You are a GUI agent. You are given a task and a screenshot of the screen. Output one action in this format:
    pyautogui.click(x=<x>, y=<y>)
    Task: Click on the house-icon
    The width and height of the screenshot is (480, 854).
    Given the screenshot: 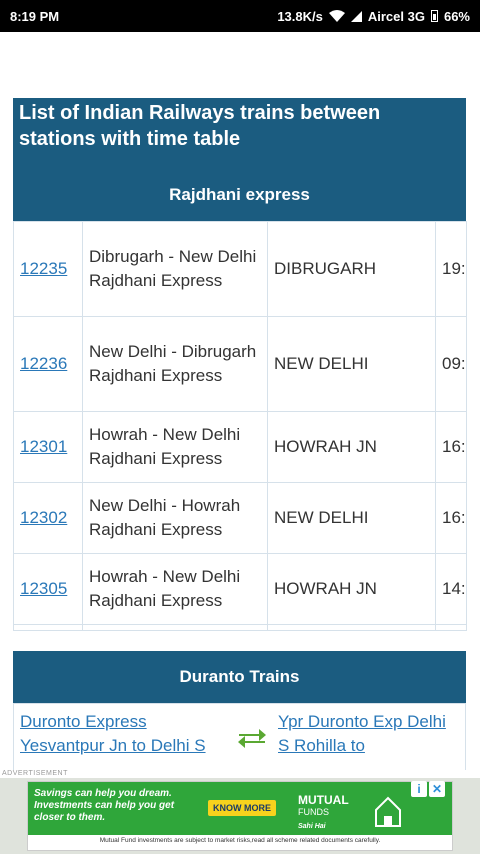 What is the action you would take?
    pyautogui.click(x=388, y=811)
    